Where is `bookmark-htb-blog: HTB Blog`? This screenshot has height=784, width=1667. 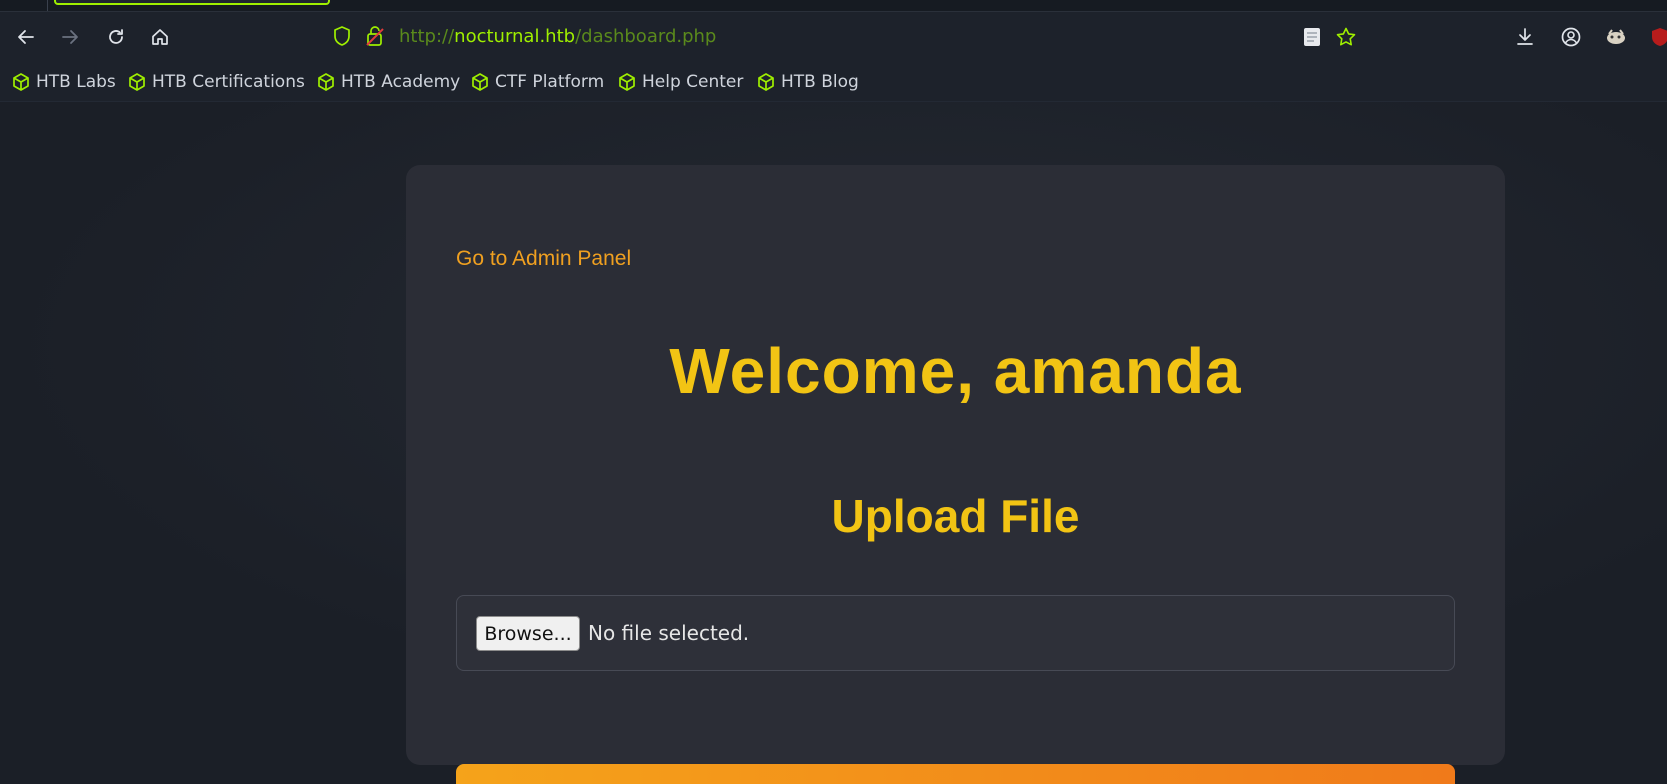 bookmark-htb-blog: HTB Blog is located at coordinates (807, 82).